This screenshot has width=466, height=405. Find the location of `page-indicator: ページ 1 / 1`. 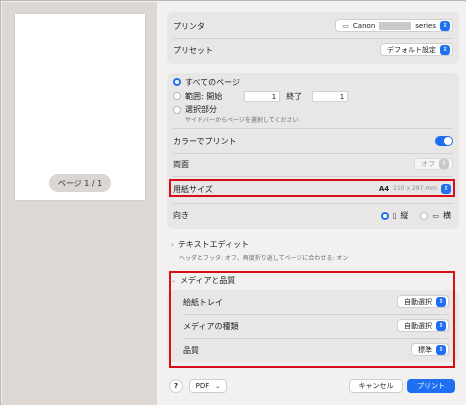

page-indicator: ページ 1 / 1 is located at coordinates (80, 183).